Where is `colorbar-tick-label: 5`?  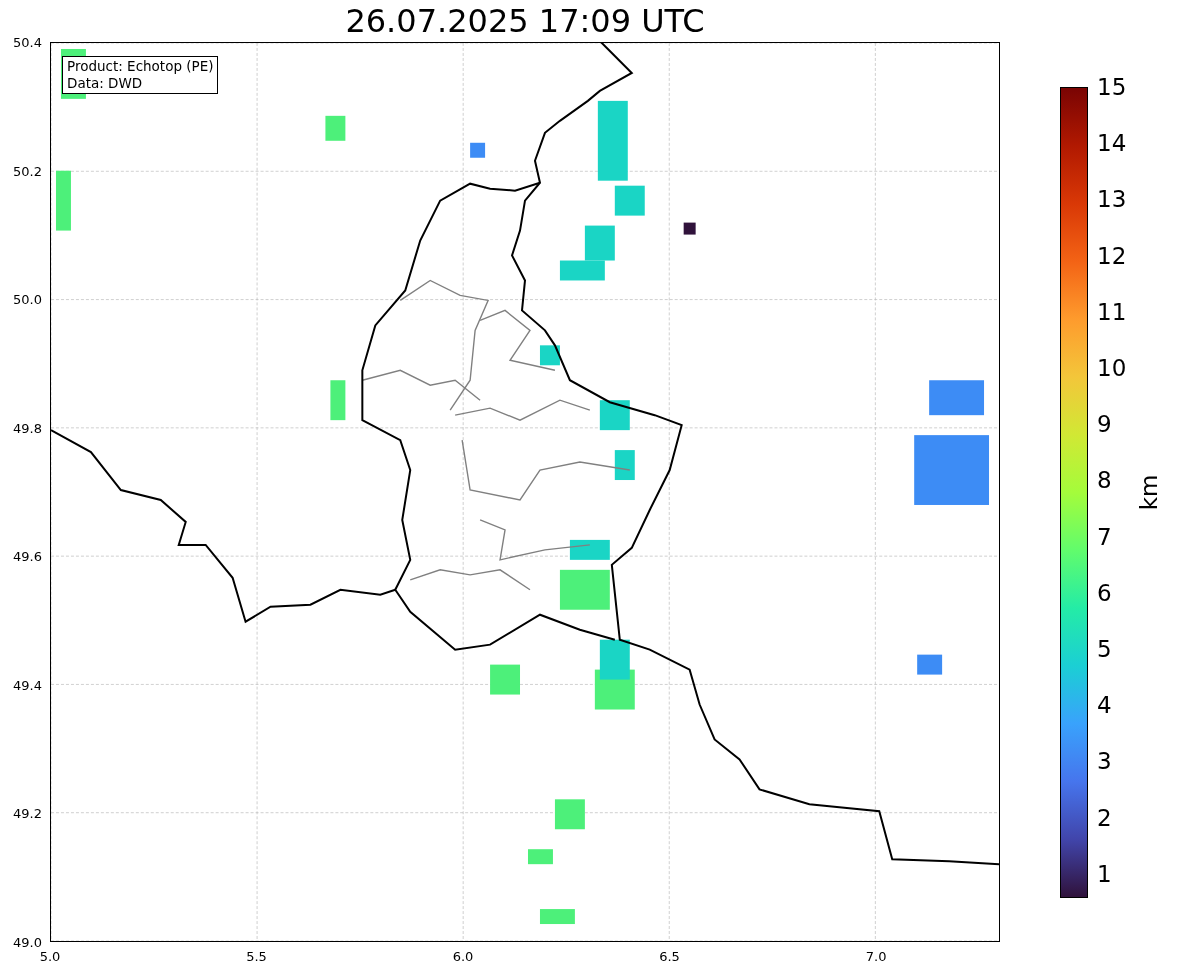
colorbar-tick-label: 5 is located at coordinates (1104, 649).